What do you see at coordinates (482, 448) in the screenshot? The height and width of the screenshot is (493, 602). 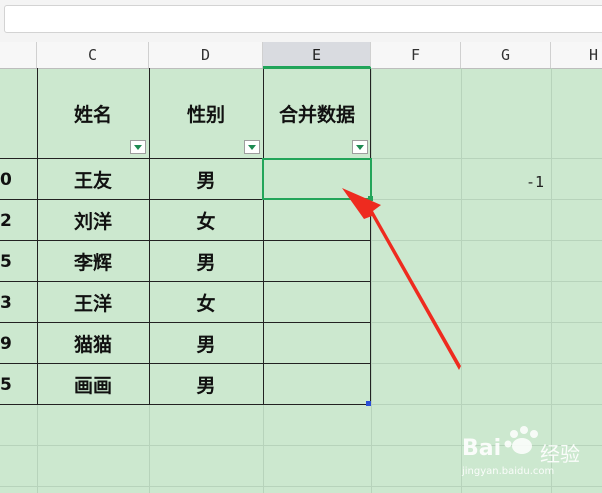 I see `watermark-brand: Bai` at bounding box center [482, 448].